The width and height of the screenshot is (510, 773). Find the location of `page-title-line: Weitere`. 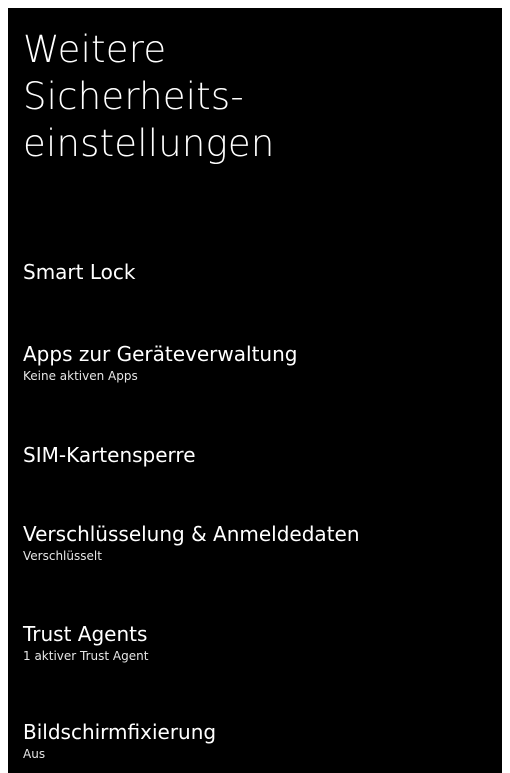

page-title-line: Weitere is located at coordinates (95, 49).